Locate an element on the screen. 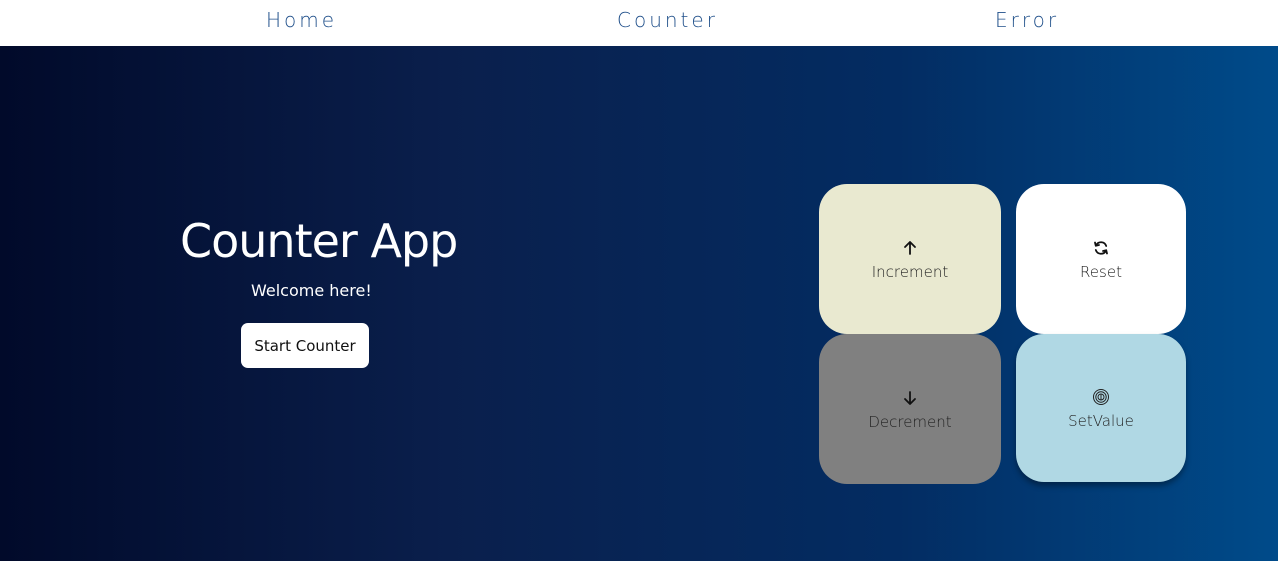 The height and width of the screenshot is (561, 1278). decrement-label: Decrement is located at coordinates (910, 422).